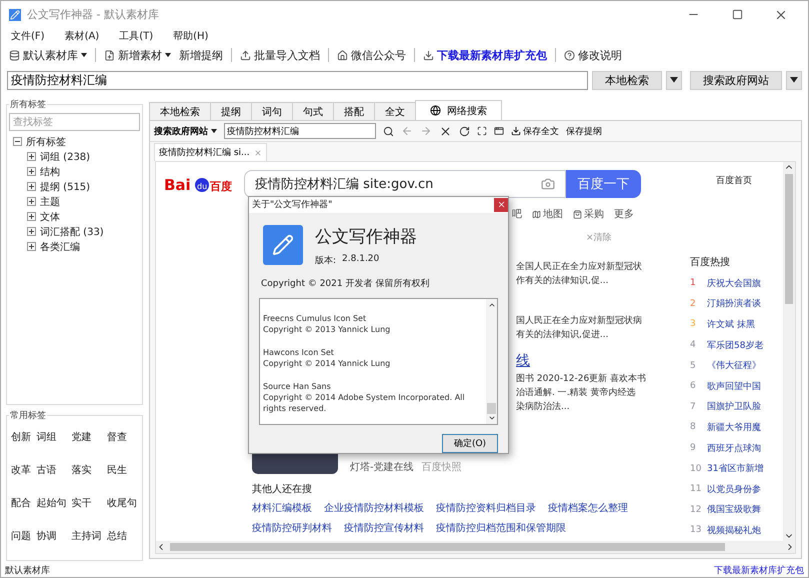  I want to click on tag-link: 总结, so click(122, 536).